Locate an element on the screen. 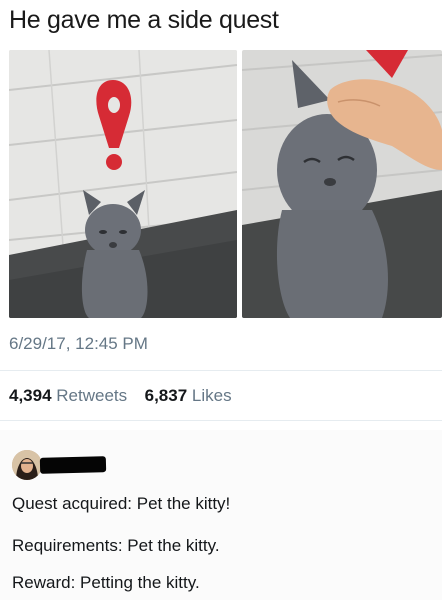  avatar is located at coordinates (27, 465).